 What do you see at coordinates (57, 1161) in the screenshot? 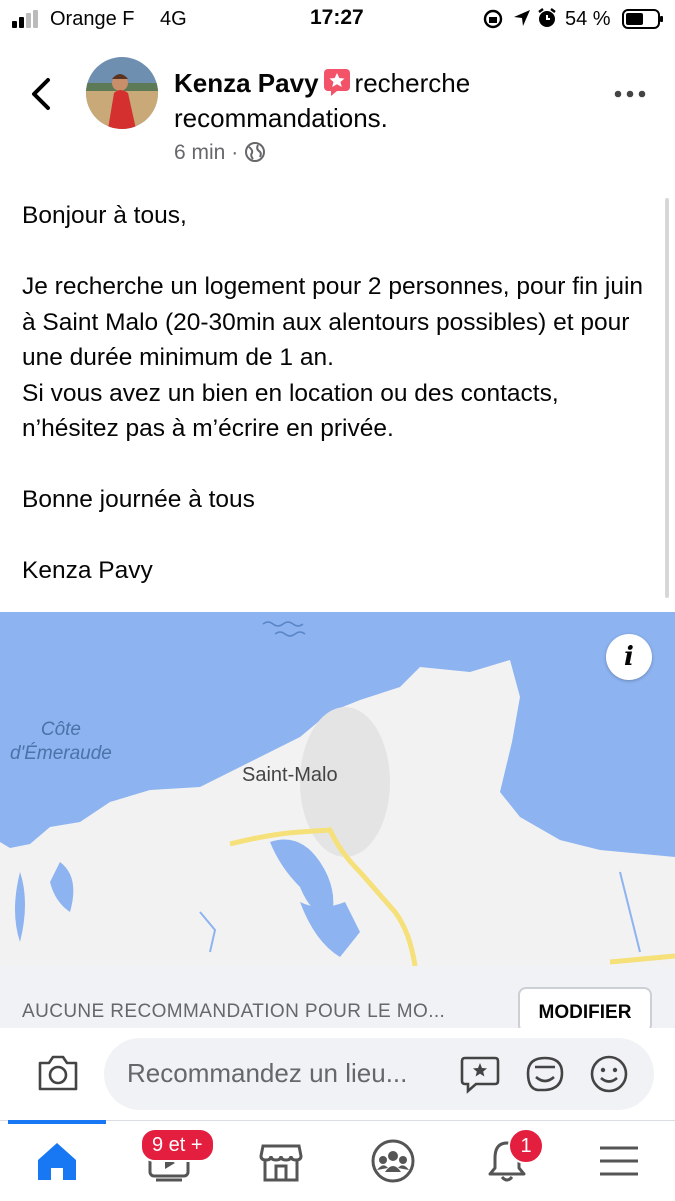
I see `home-icon` at bounding box center [57, 1161].